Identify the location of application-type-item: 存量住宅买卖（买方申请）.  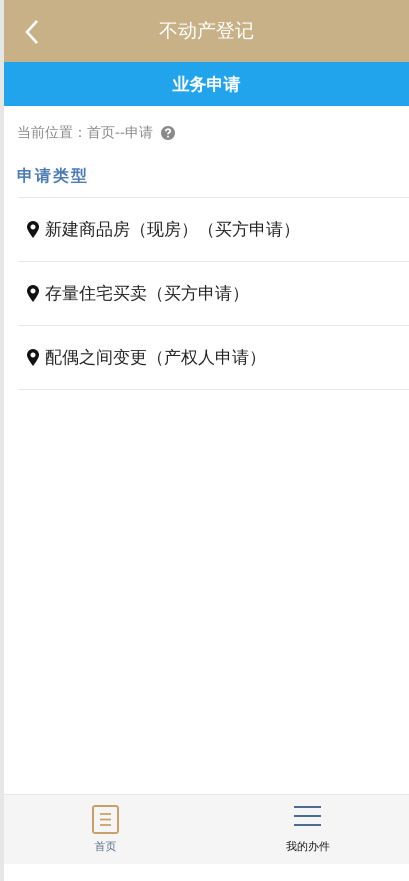
(214, 294).